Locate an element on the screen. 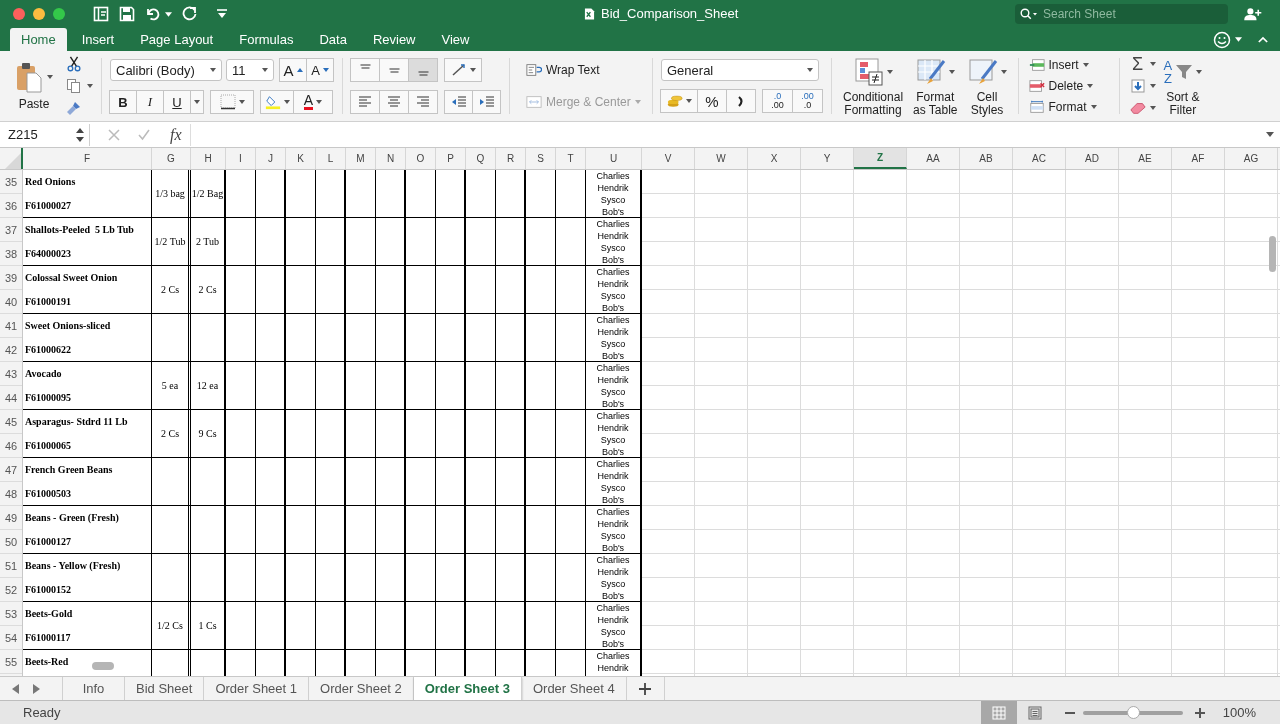  collapse-ribbon-icon is located at coordinates (1263, 39).